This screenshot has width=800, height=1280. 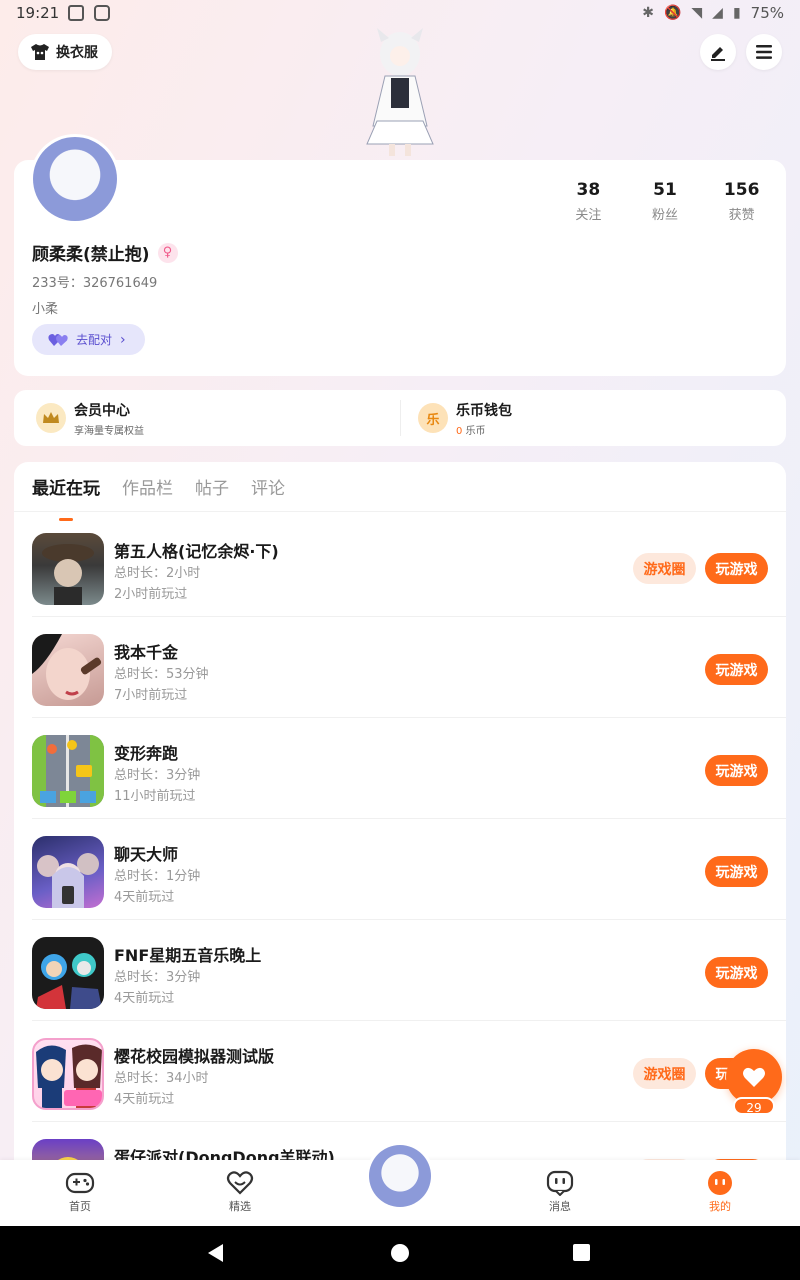 What do you see at coordinates (151, 695) in the screenshot?
I see `game-last-played: 7小时前玩过` at bounding box center [151, 695].